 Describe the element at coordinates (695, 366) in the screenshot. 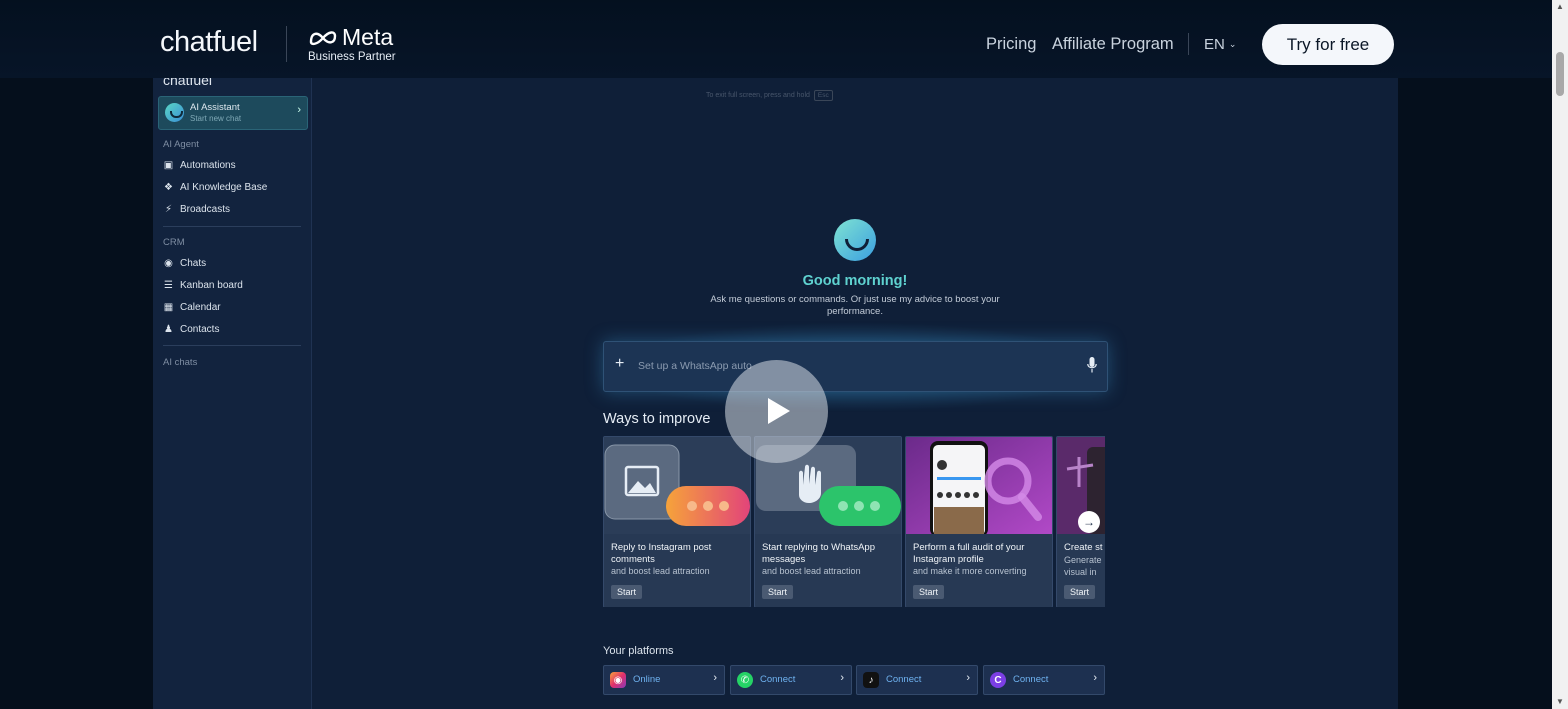

I see `input-placeholder: Set up a WhatsApp auto` at that location.